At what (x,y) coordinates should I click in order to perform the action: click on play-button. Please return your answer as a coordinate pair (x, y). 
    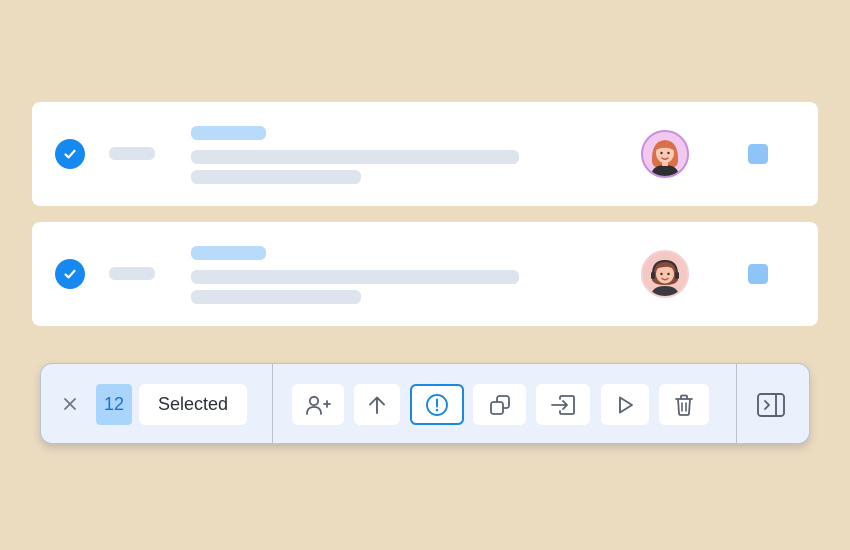
    Looking at the image, I should click on (625, 404).